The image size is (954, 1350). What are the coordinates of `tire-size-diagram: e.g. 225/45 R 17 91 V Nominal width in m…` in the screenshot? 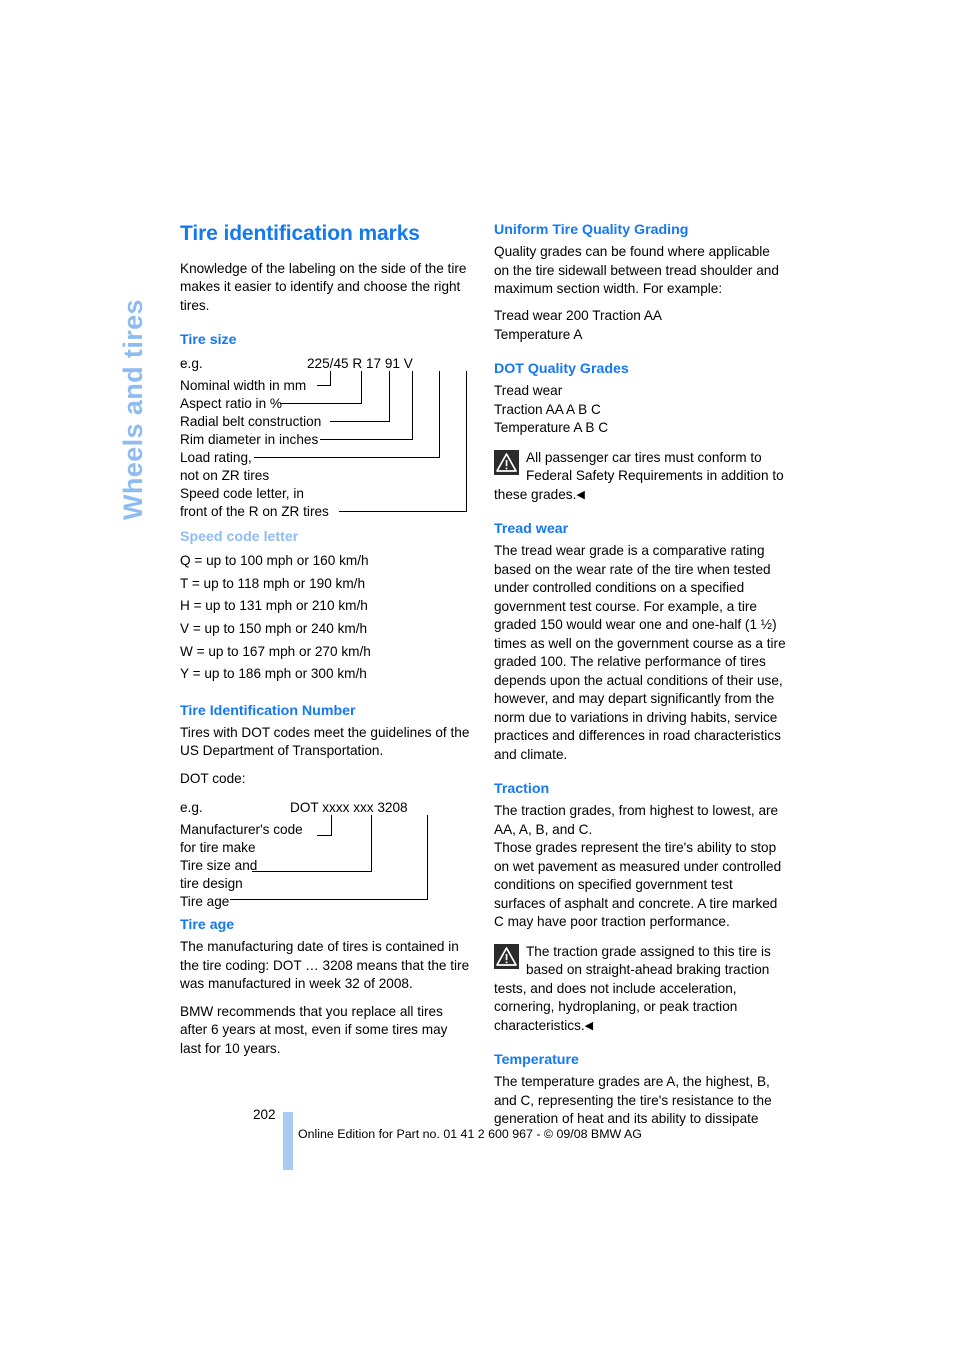 It's located at (326, 437).